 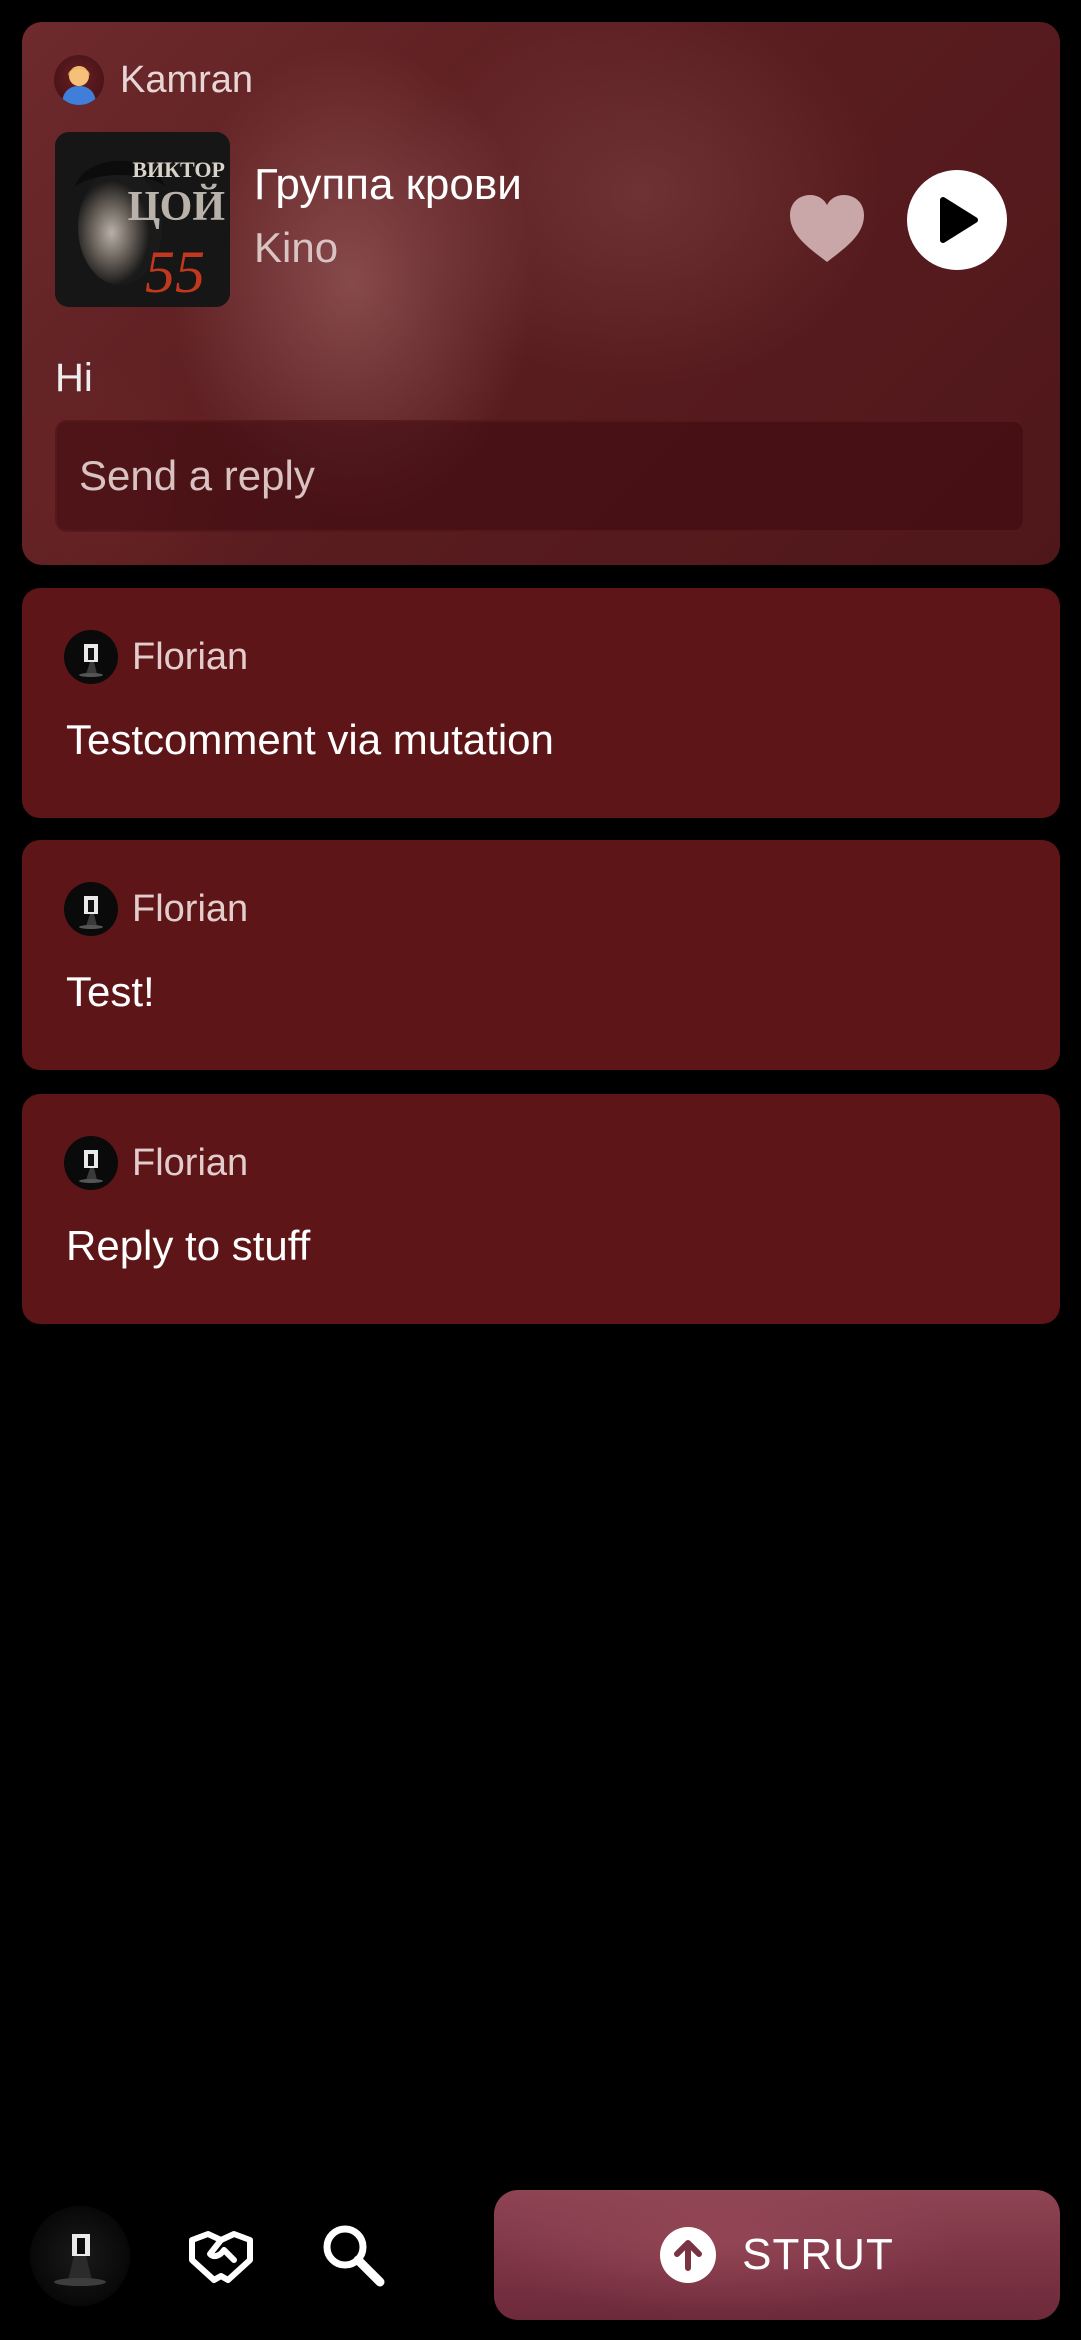 What do you see at coordinates (540, 476) in the screenshot?
I see `reply-input` at bounding box center [540, 476].